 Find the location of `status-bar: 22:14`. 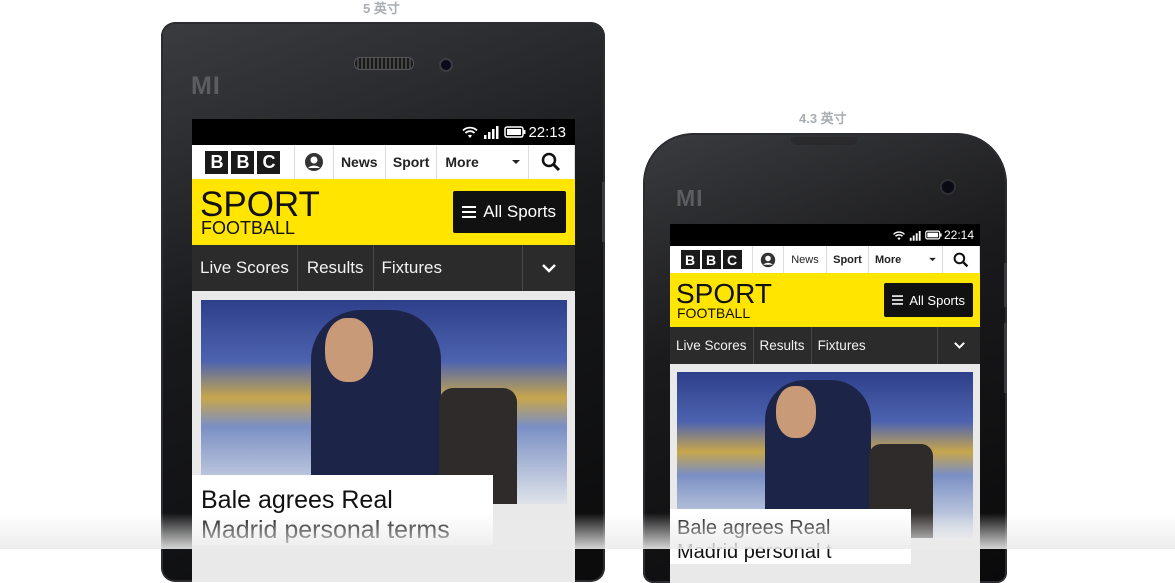

status-bar: 22:14 is located at coordinates (825, 235).